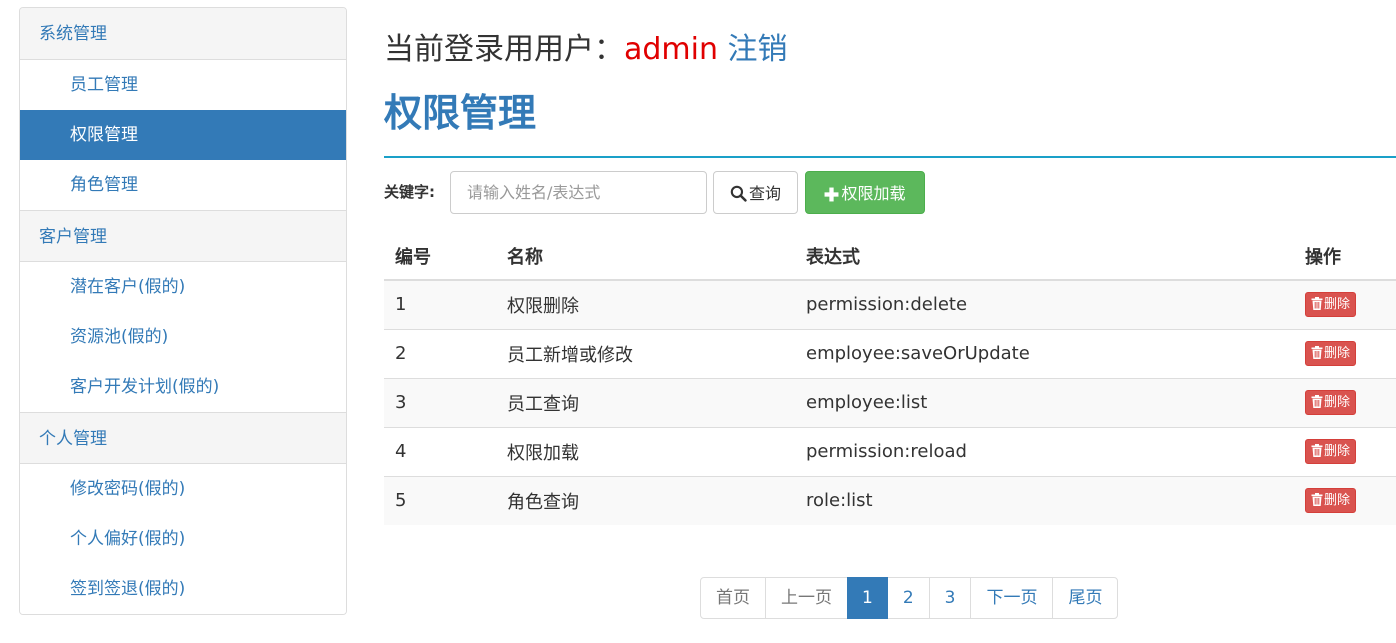 The height and width of the screenshot is (643, 1396). What do you see at coordinates (645, 500) in the screenshot?
I see `cell-name: 角色查询` at bounding box center [645, 500].